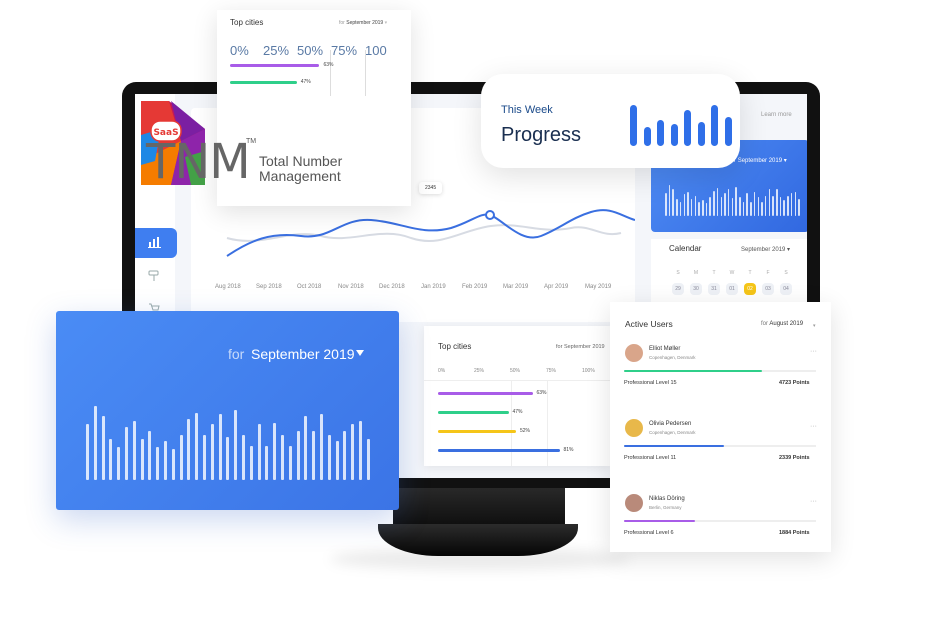  What do you see at coordinates (665, 349) in the screenshot?
I see `user-name: Elliot Møller` at bounding box center [665, 349].